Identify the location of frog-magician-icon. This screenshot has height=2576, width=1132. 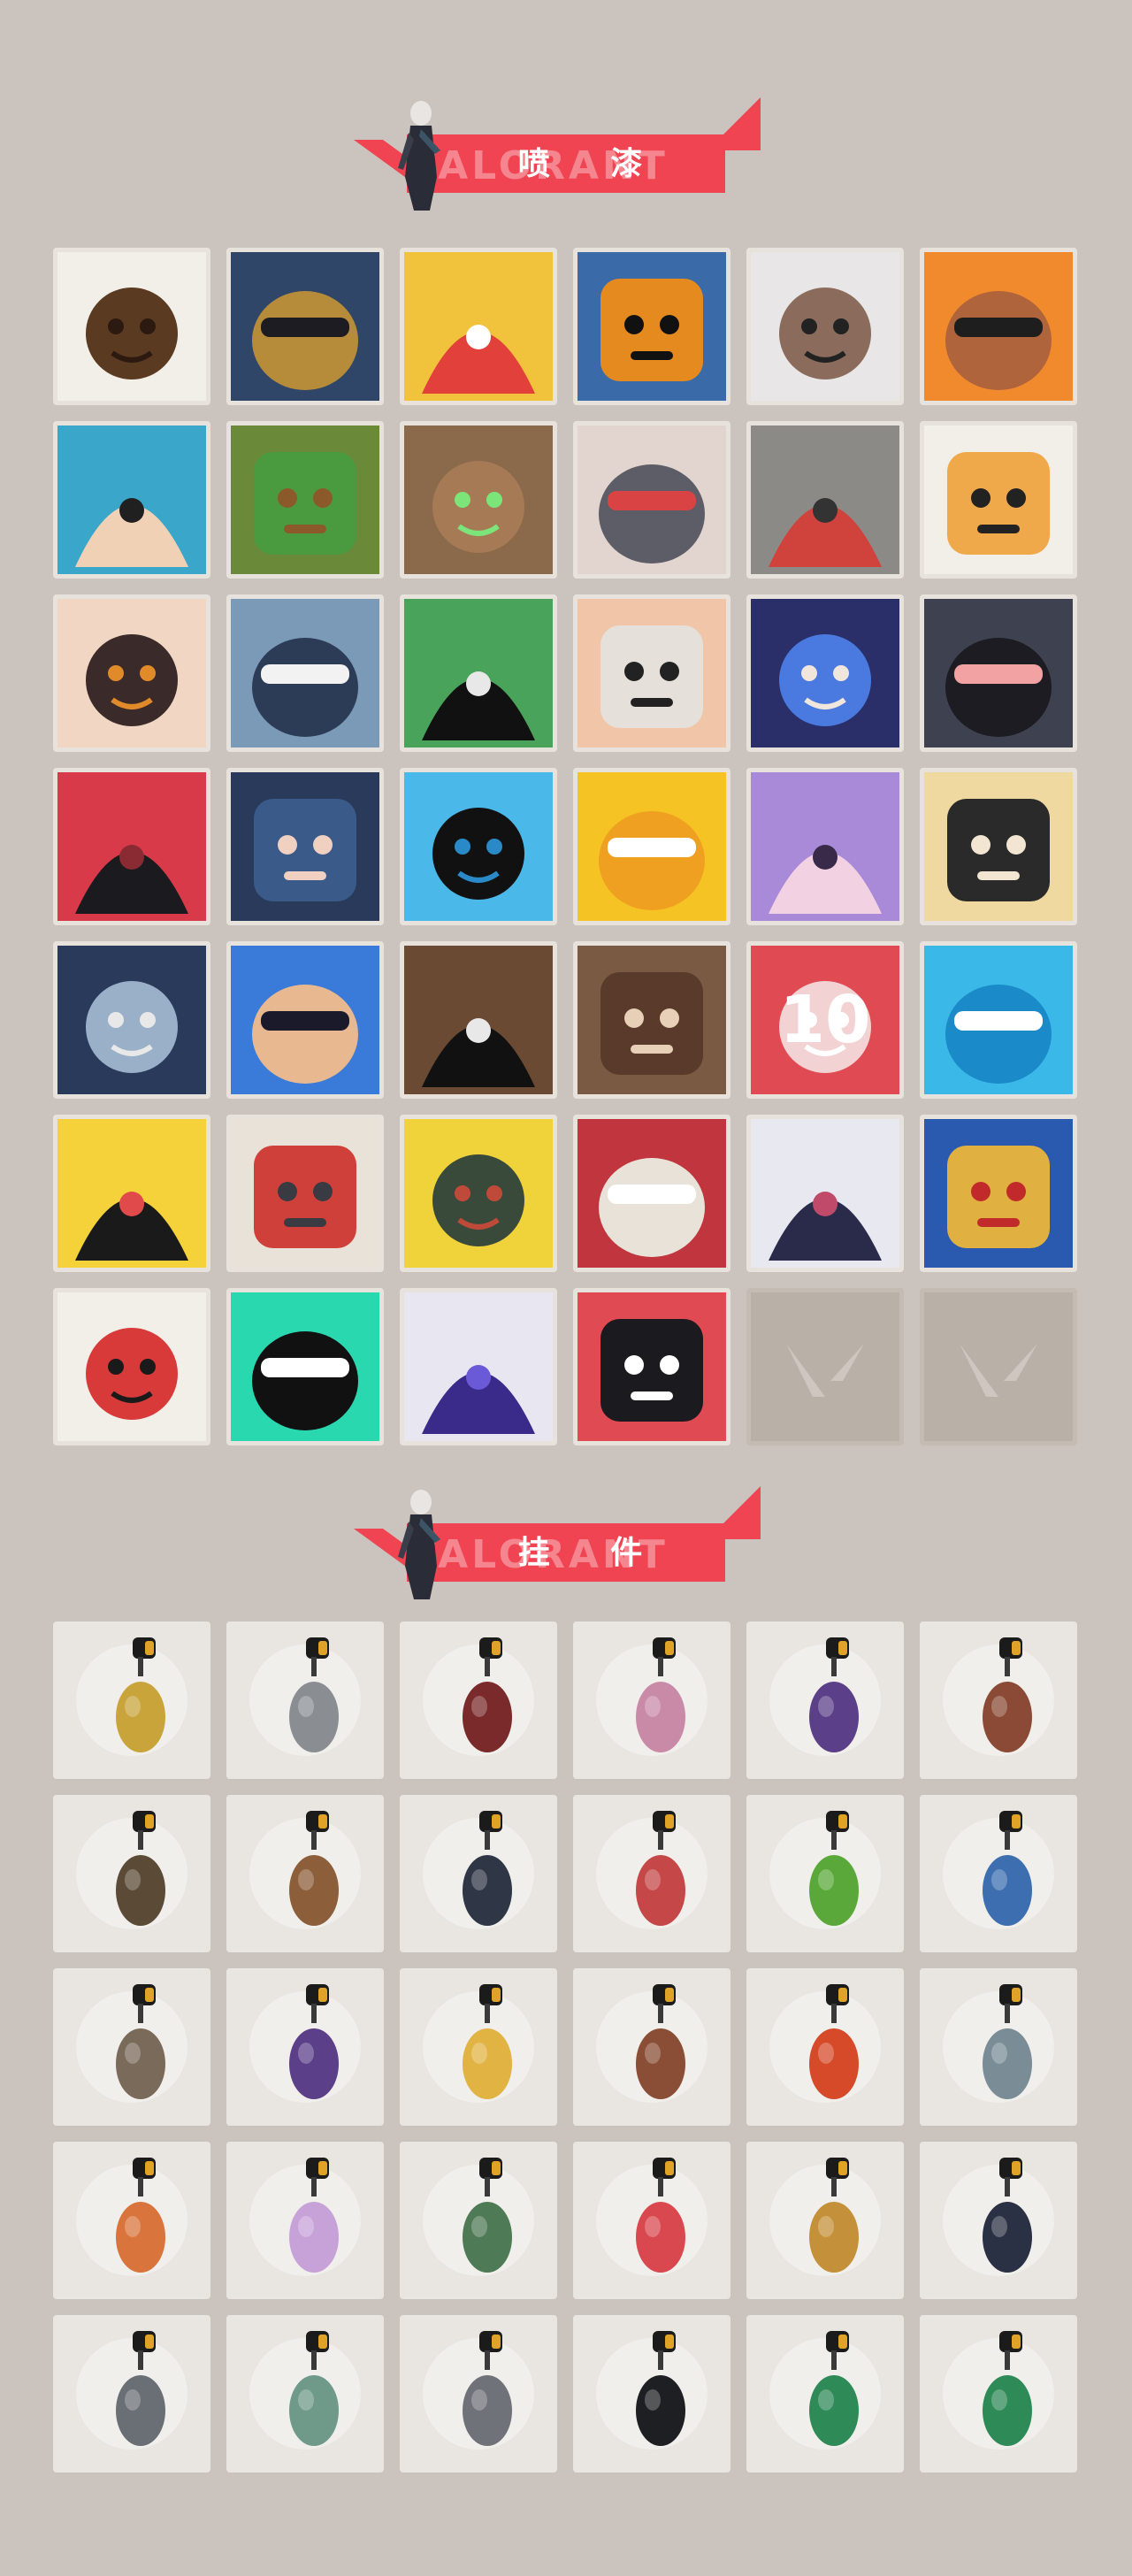
(478, 673).